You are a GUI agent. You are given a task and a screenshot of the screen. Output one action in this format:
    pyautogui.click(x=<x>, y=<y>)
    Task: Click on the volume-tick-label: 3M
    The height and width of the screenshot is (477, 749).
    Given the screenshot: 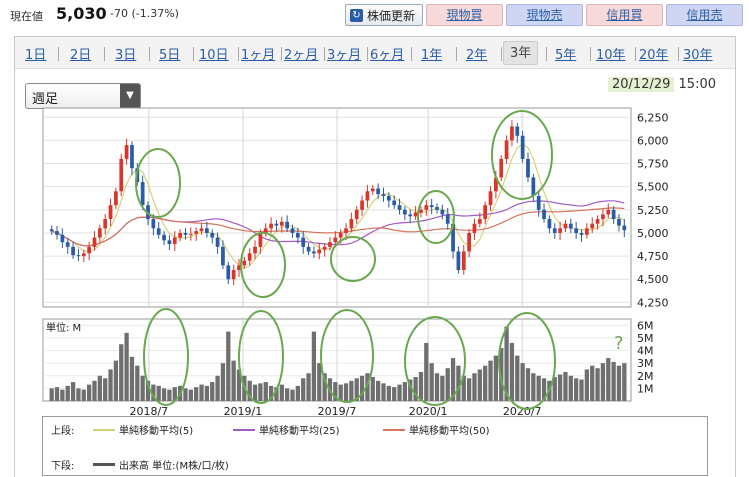 What is the action you would take?
    pyautogui.click(x=645, y=363)
    